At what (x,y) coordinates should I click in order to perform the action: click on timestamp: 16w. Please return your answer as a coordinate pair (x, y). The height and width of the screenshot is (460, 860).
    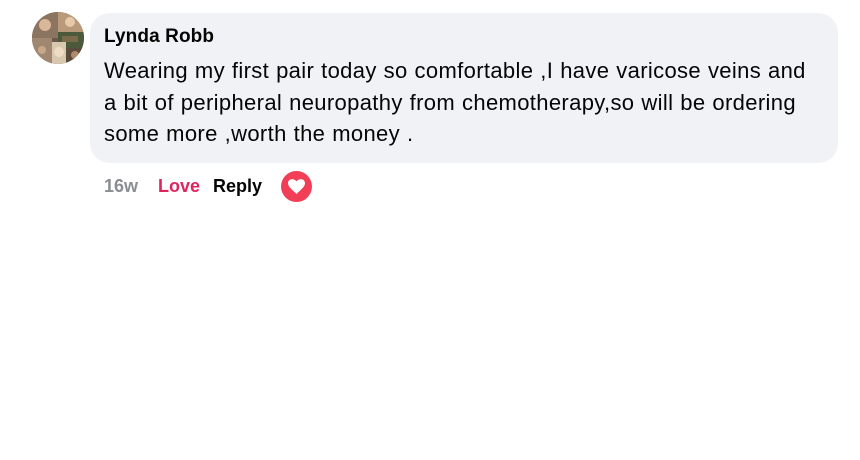
    Looking at the image, I should click on (121, 186).